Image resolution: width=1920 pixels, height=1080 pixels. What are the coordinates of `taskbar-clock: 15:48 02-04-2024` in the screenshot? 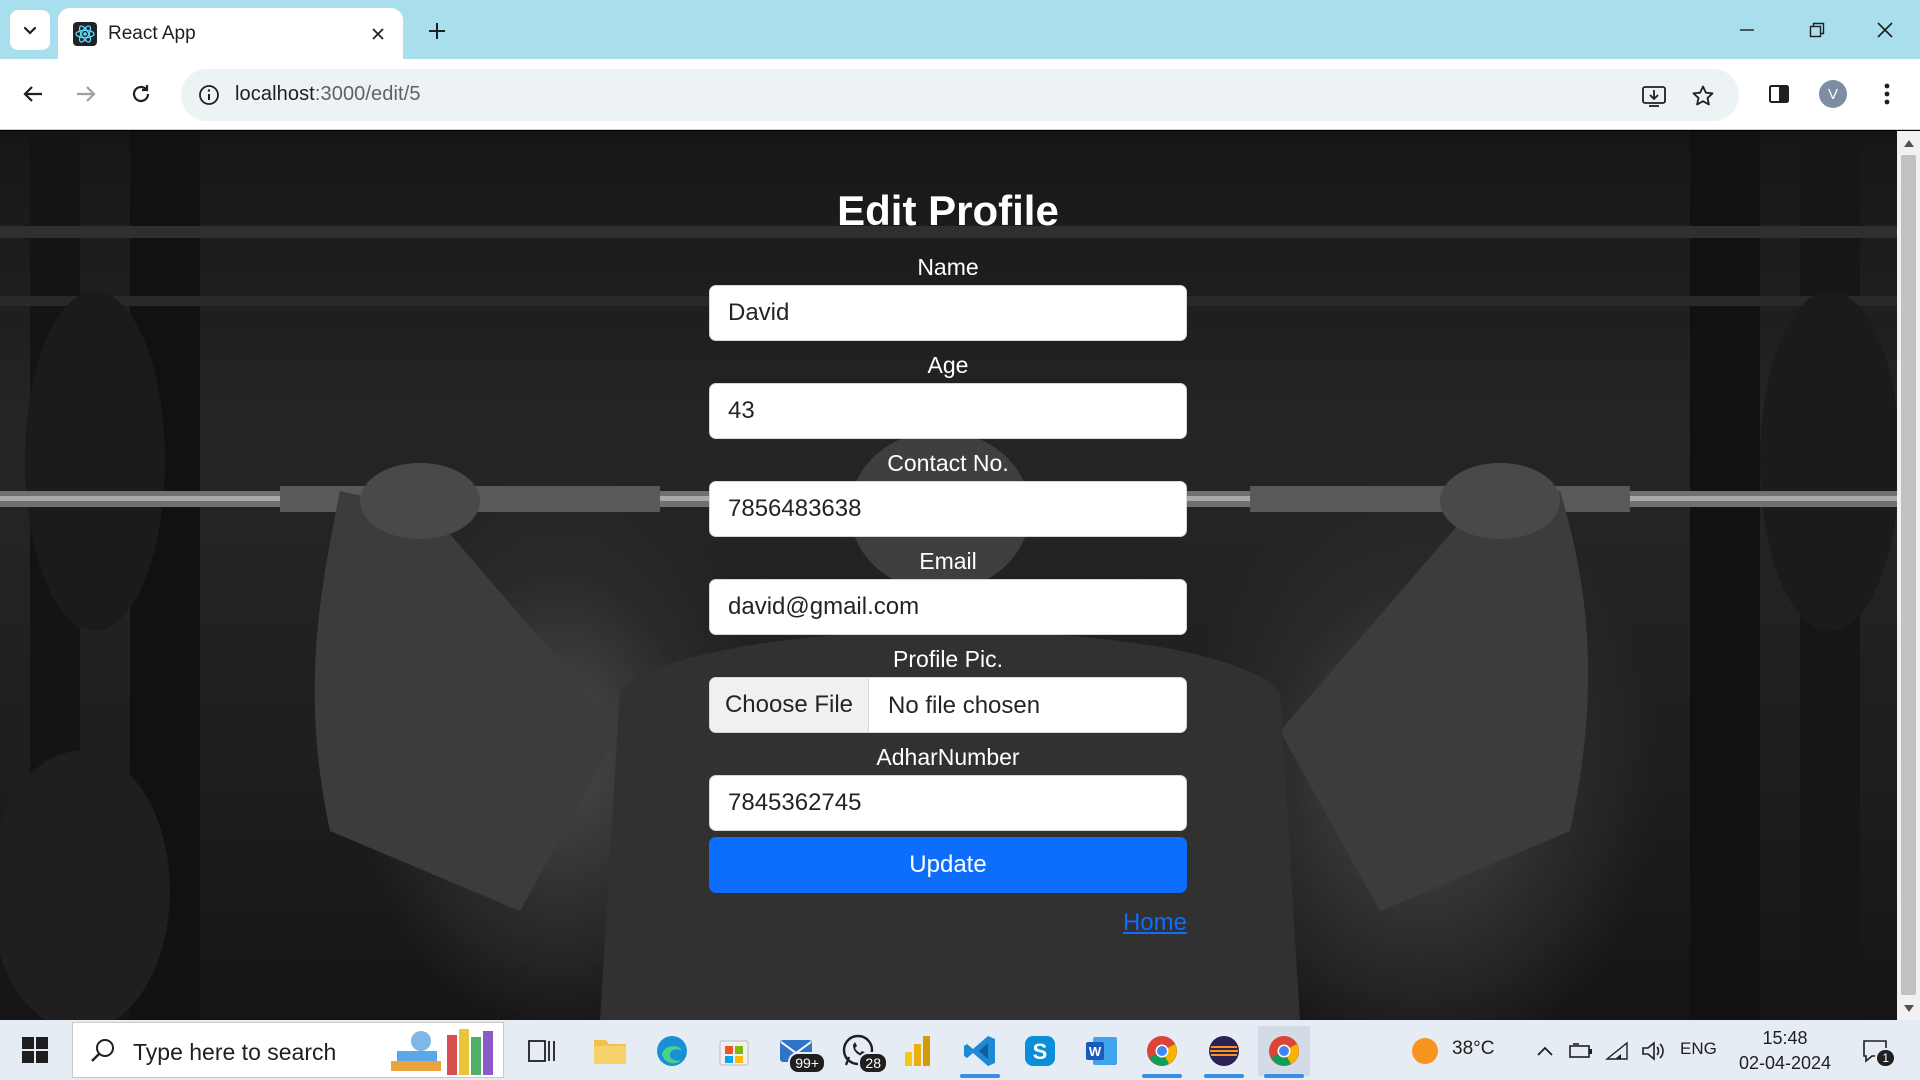 It's located at (1785, 1051).